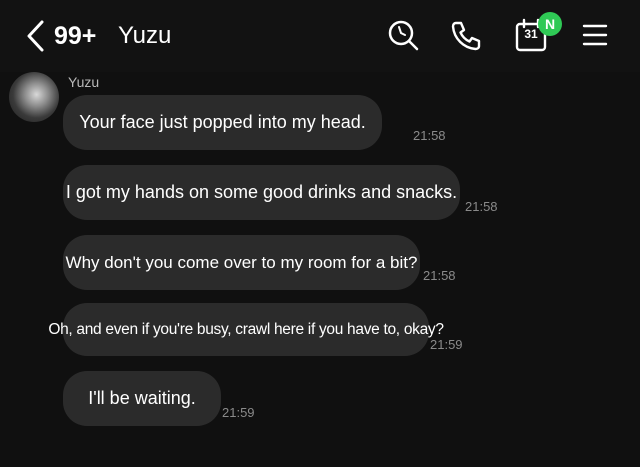 The image size is (640, 467). I want to click on message-text: Your face just popped into my head., so click(222, 122).